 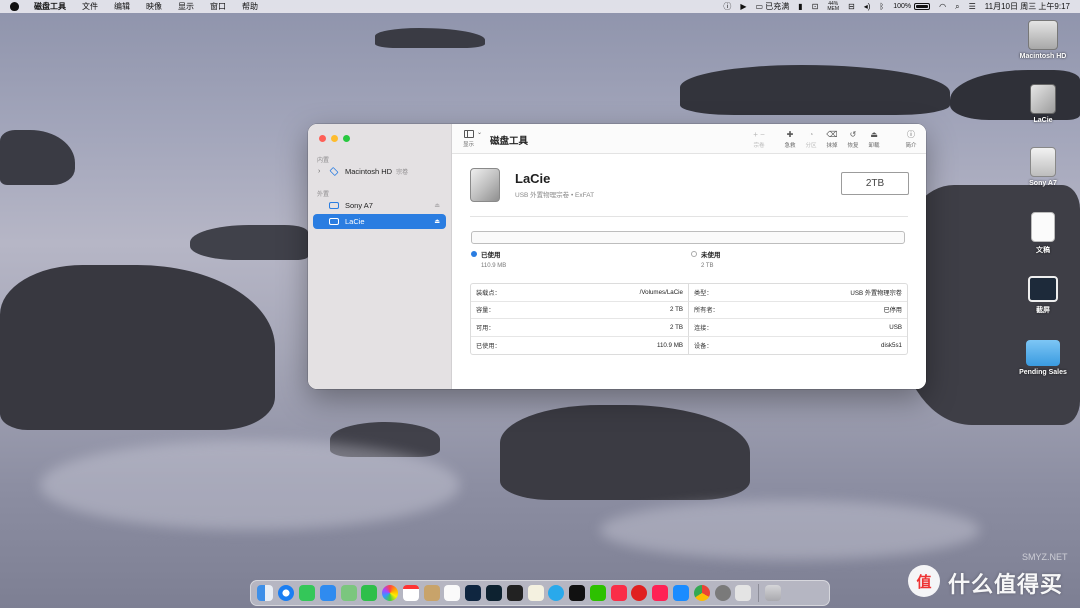 What do you see at coordinates (379, 171) in the screenshot?
I see `sidebar-item-macintosh-hd: › Macintosh HD 宗卷` at bounding box center [379, 171].